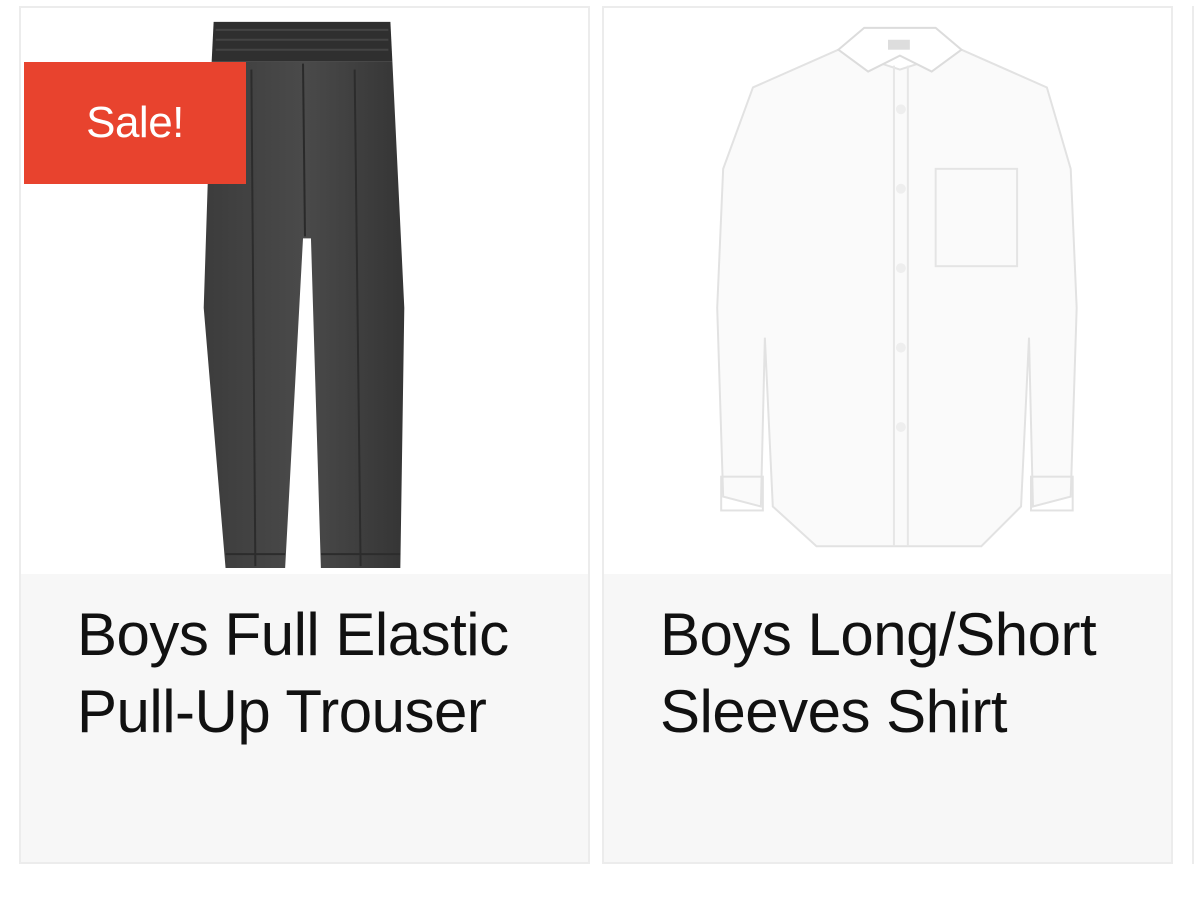 This screenshot has height=900, width=1200. Describe the element at coordinates (135, 123) in the screenshot. I see `sale-badge: Sale!` at that location.